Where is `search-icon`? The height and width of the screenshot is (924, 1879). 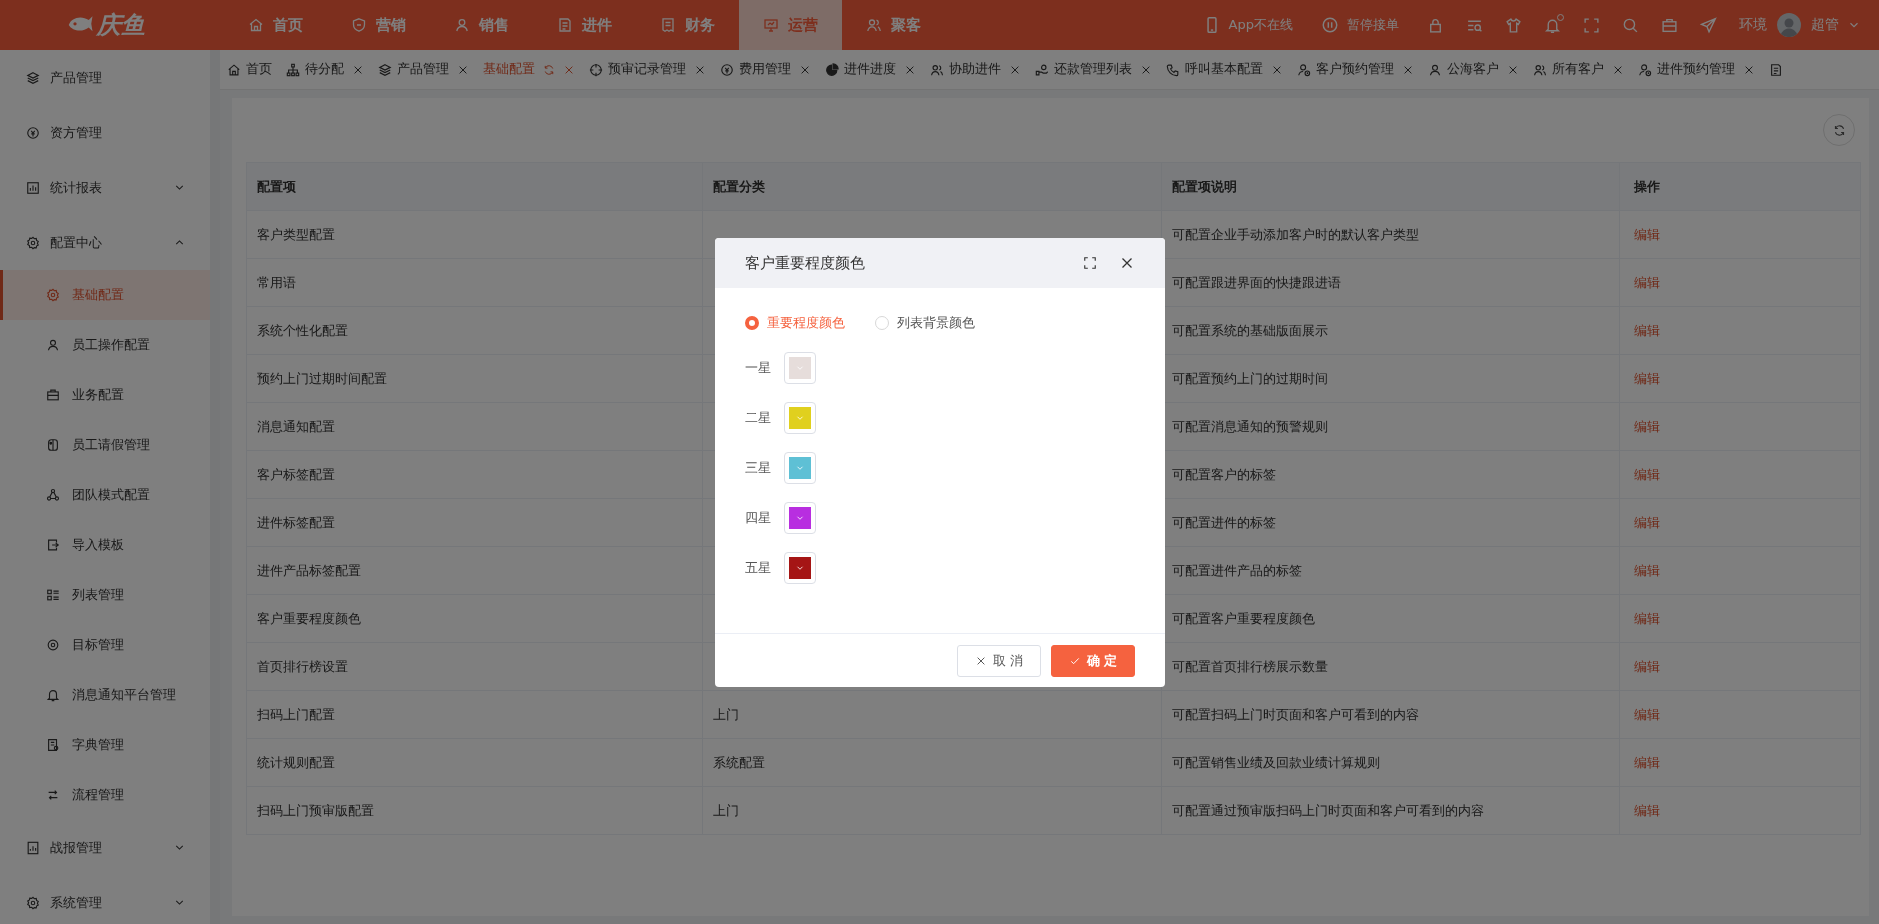 search-icon is located at coordinates (1630, 25).